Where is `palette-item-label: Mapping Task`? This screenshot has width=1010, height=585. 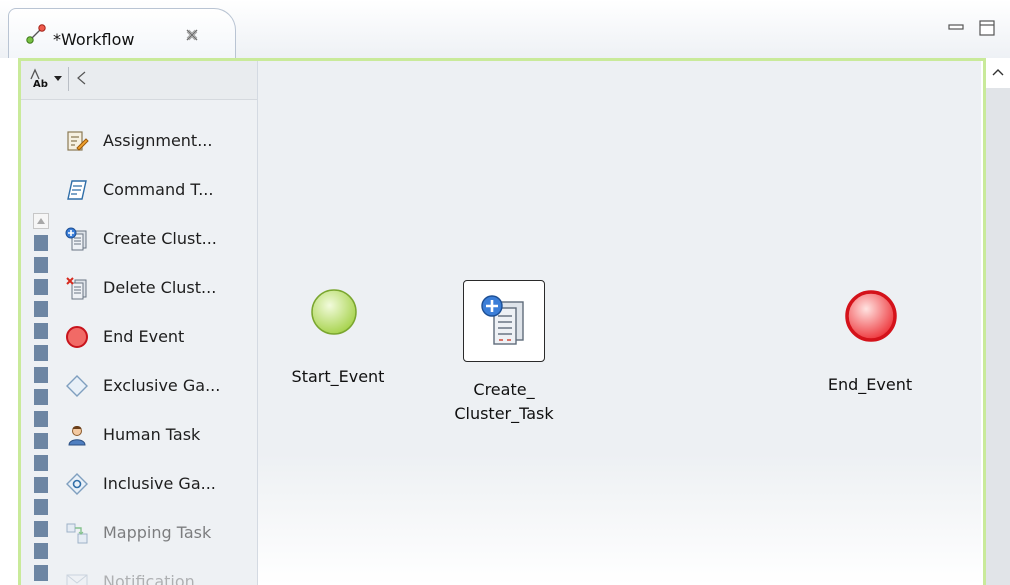
palette-item-label: Mapping Task is located at coordinates (157, 532).